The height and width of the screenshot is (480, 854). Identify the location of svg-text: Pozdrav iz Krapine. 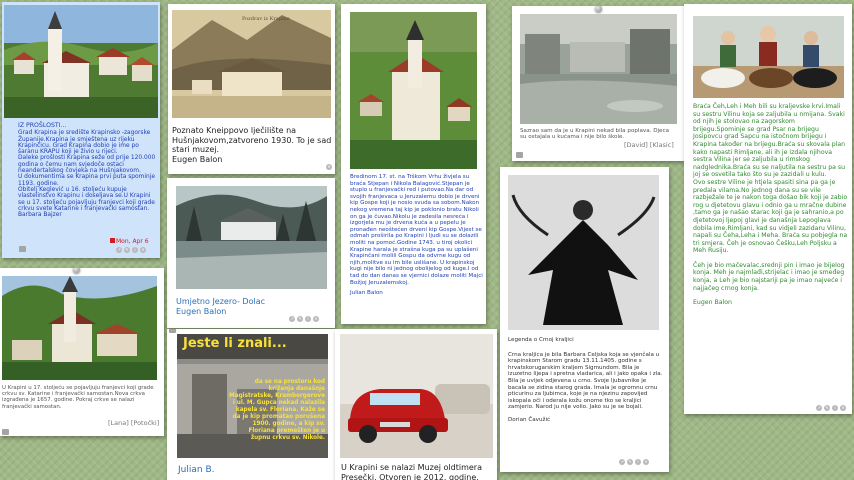
(266, 19).